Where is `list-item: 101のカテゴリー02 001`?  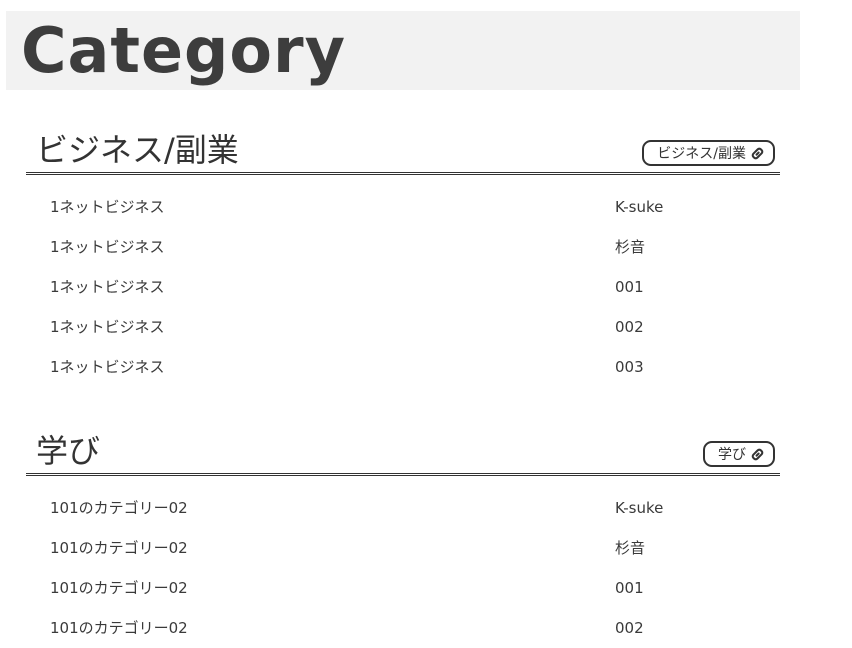
list-item: 101のカテゴリー02 001 is located at coordinates (403, 588).